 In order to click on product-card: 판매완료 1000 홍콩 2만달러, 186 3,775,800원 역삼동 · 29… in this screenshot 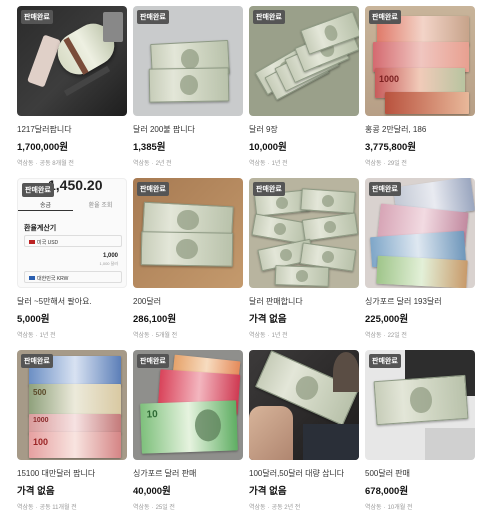, I will do `click(420, 92)`.